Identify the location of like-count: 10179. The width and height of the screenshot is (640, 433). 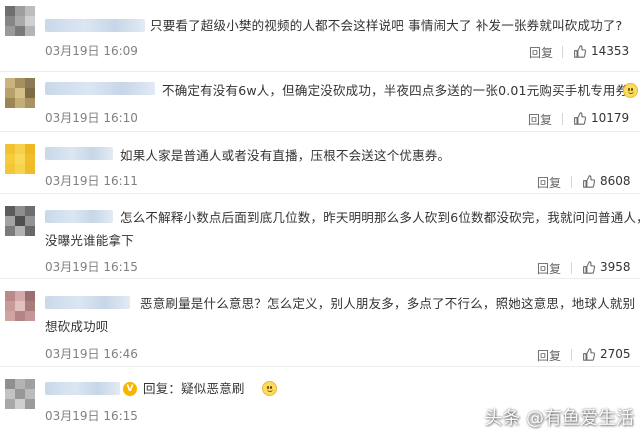
(610, 118).